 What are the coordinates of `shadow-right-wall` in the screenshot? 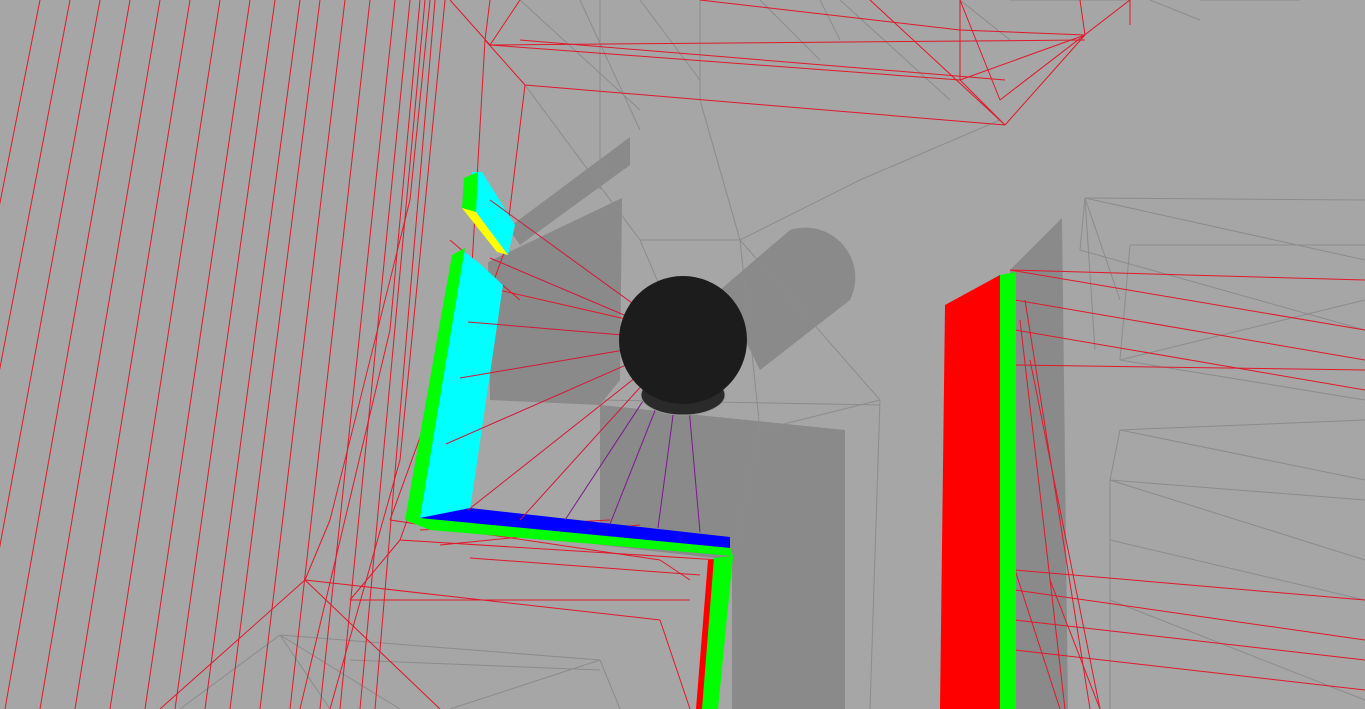 It's located at (1039, 463).